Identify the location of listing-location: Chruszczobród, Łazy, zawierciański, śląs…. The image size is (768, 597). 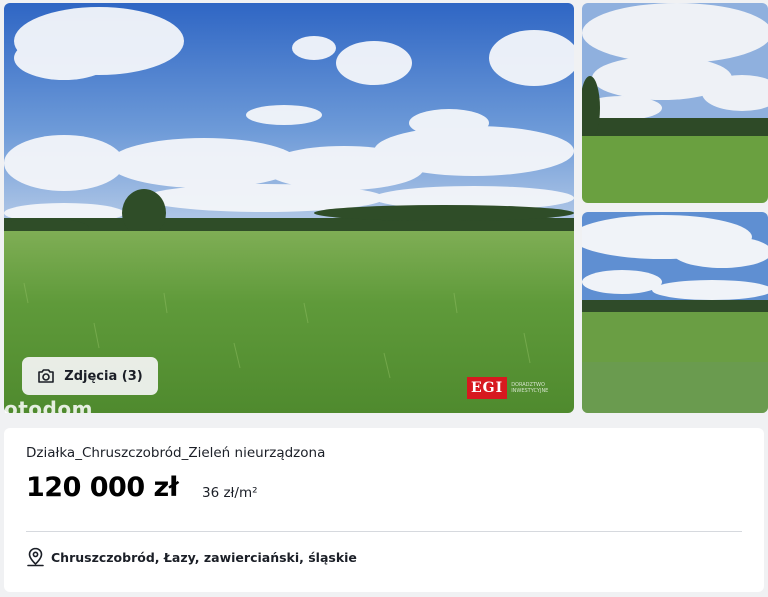
(191, 557).